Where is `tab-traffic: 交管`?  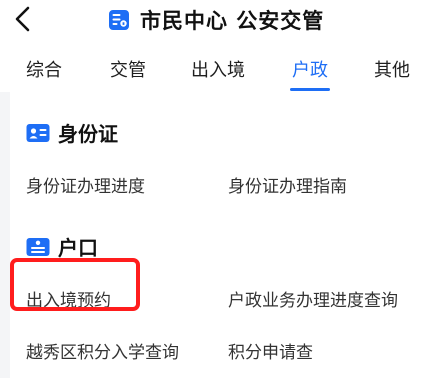 tab-traffic: 交管 is located at coordinates (128, 69).